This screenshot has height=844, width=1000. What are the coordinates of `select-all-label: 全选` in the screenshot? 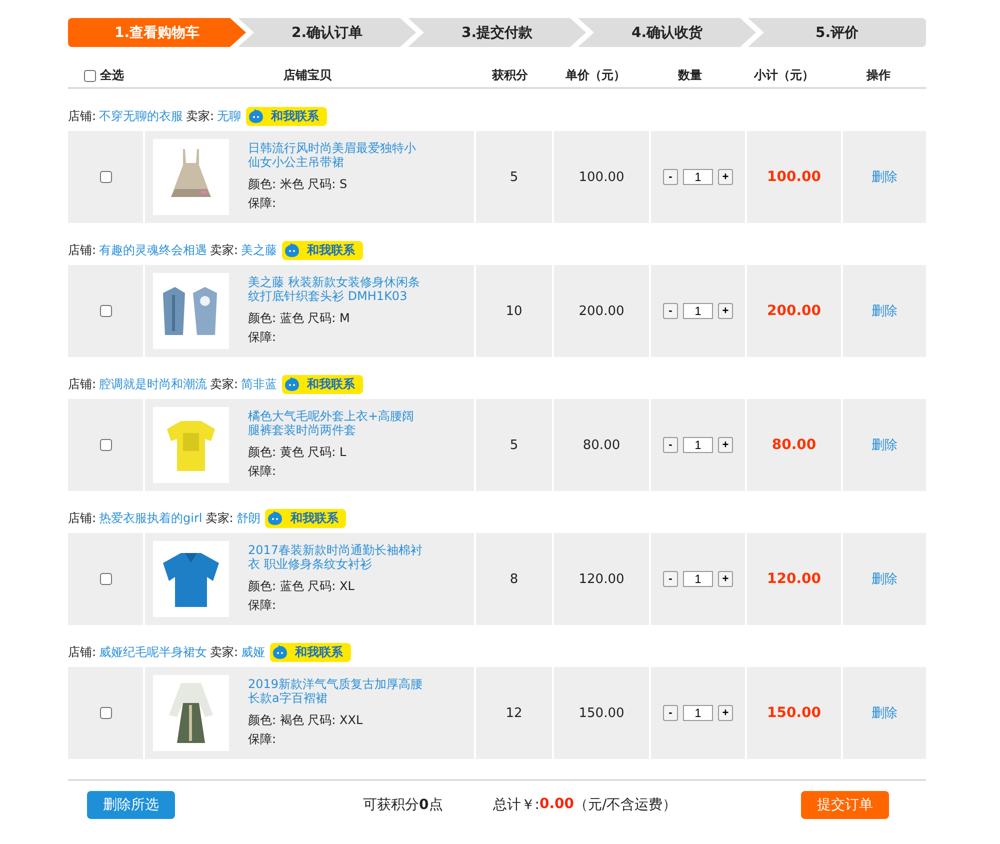 It's located at (112, 75).